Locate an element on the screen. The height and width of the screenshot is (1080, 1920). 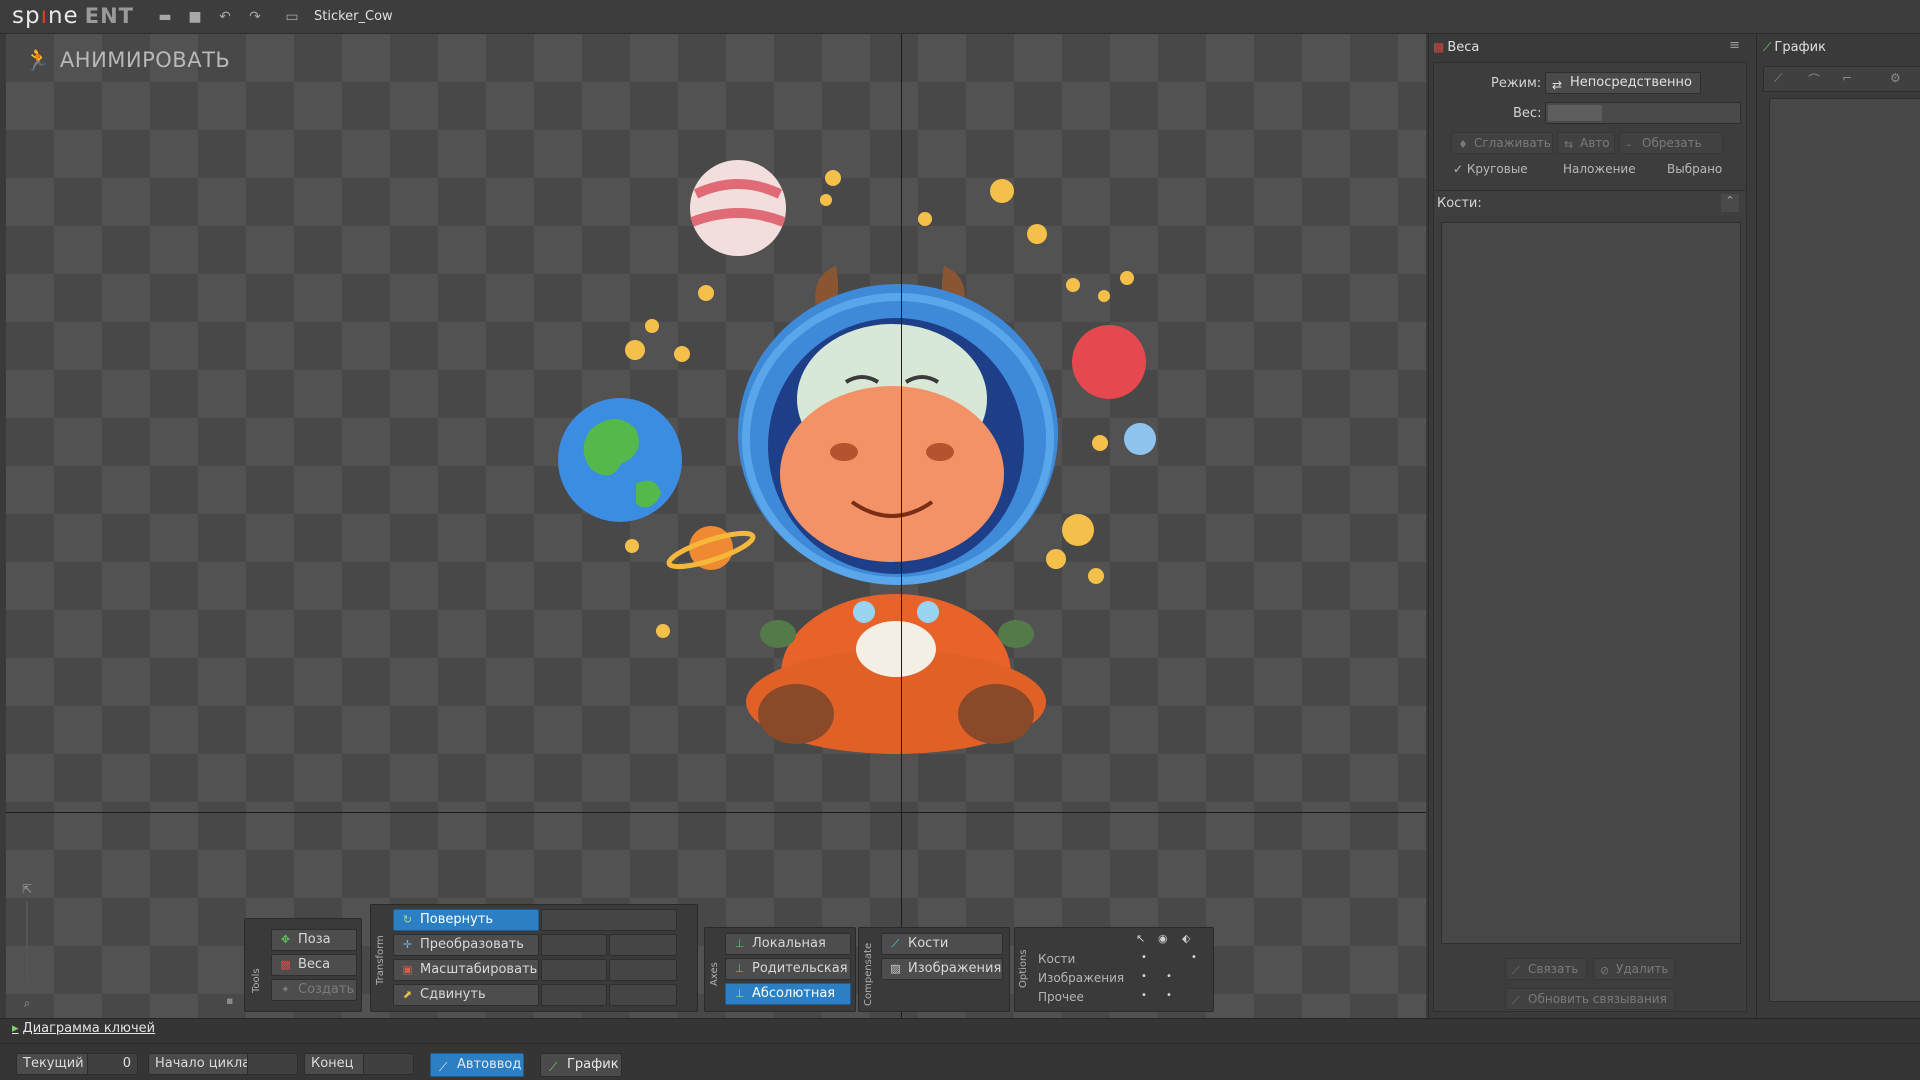
zoom-slider-icon: ⇱ is located at coordinates (27, 889).